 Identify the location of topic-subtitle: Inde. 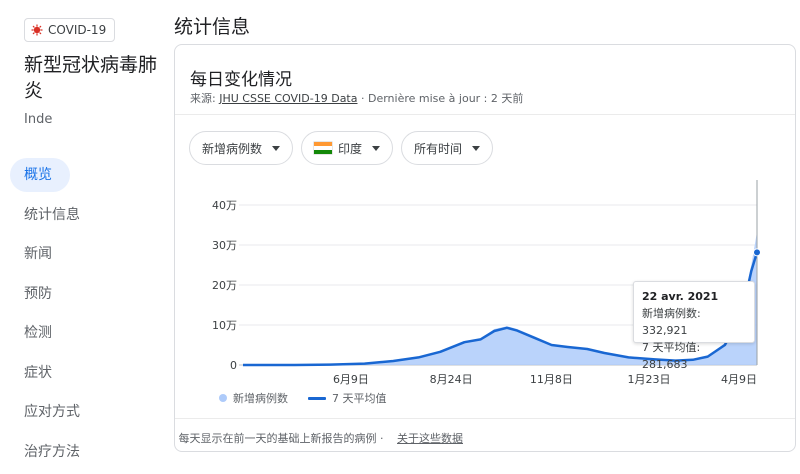
(38, 119).